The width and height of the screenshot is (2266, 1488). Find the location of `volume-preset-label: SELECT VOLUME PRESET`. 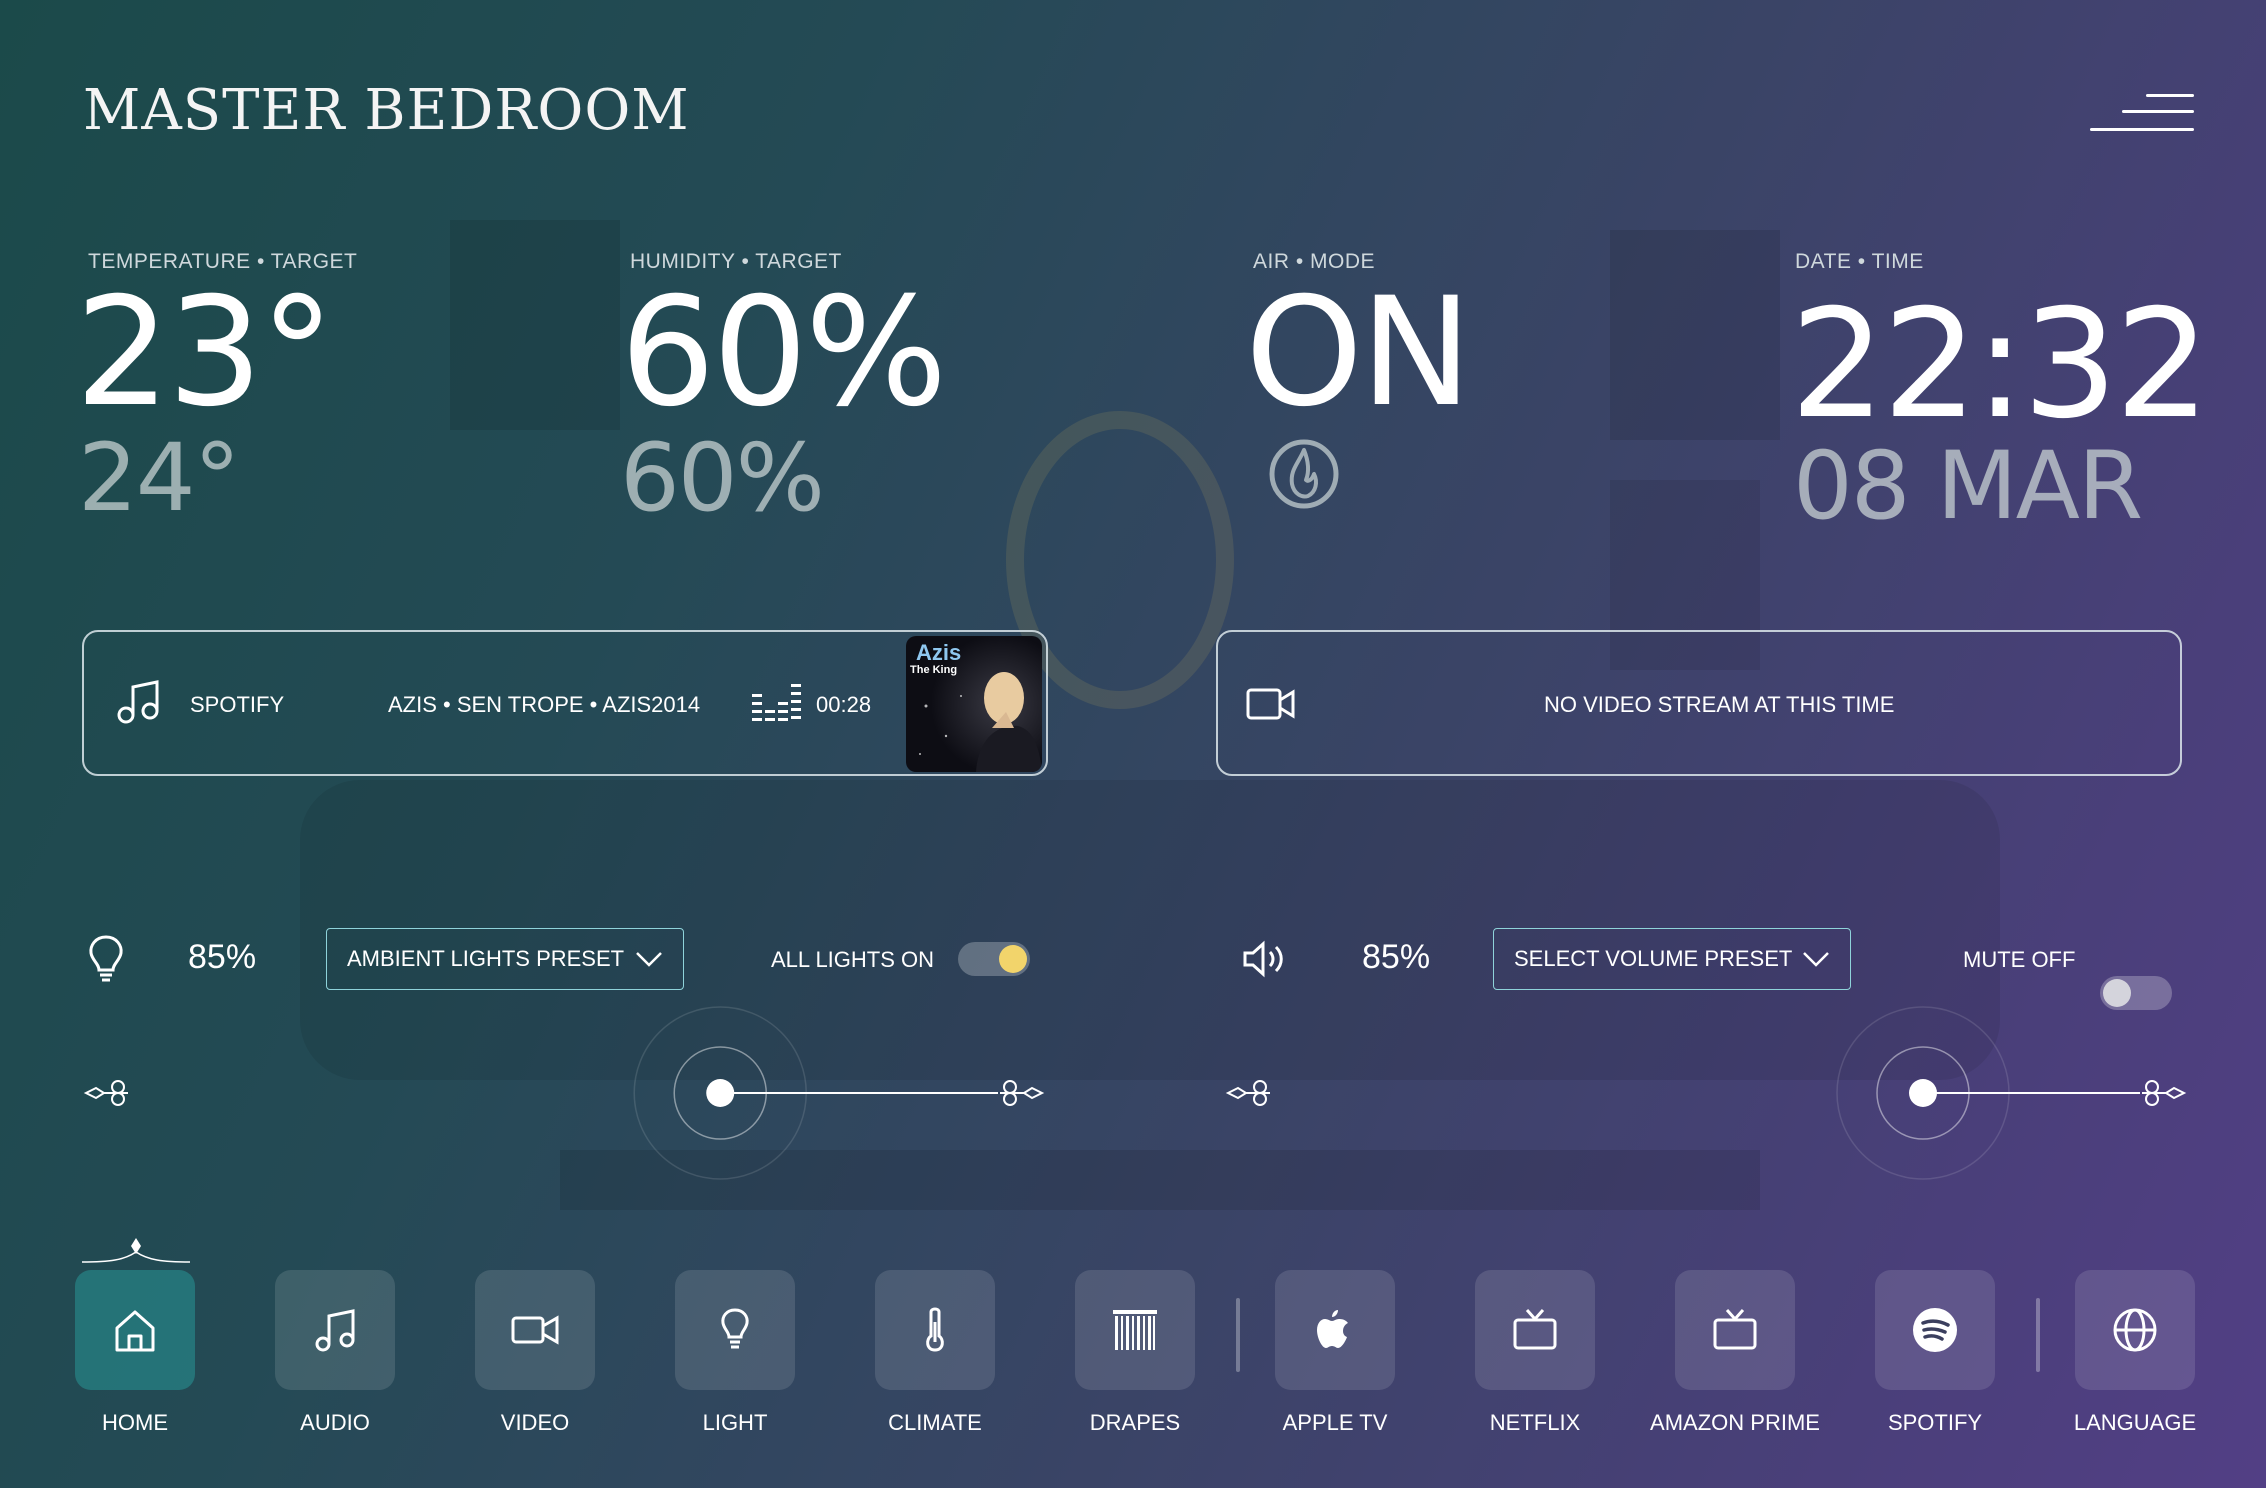

volume-preset-label: SELECT VOLUME PRESET is located at coordinates (1653, 958).